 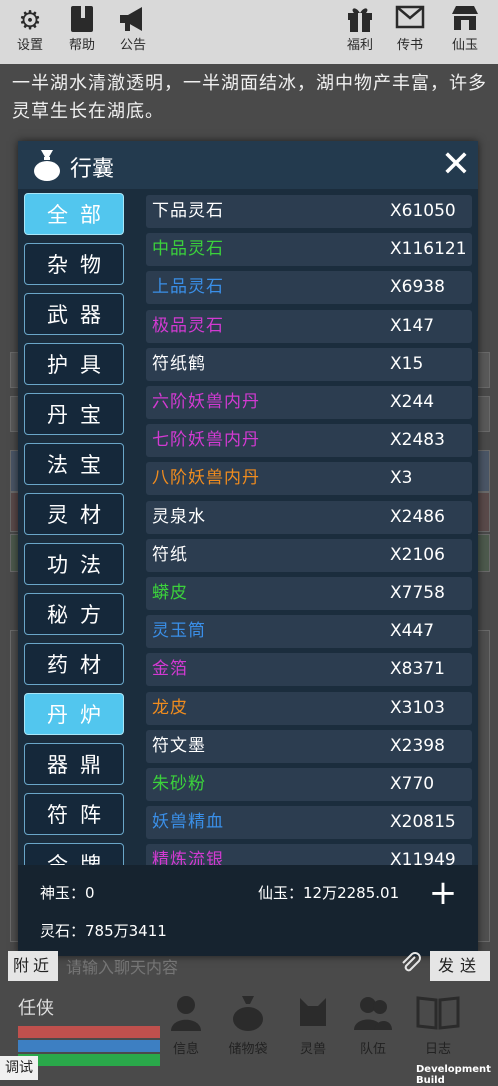 What do you see at coordinates (30, 21) in the screenshot?
I see `gear-icon: ⚙` at bounding box center [30, 21].